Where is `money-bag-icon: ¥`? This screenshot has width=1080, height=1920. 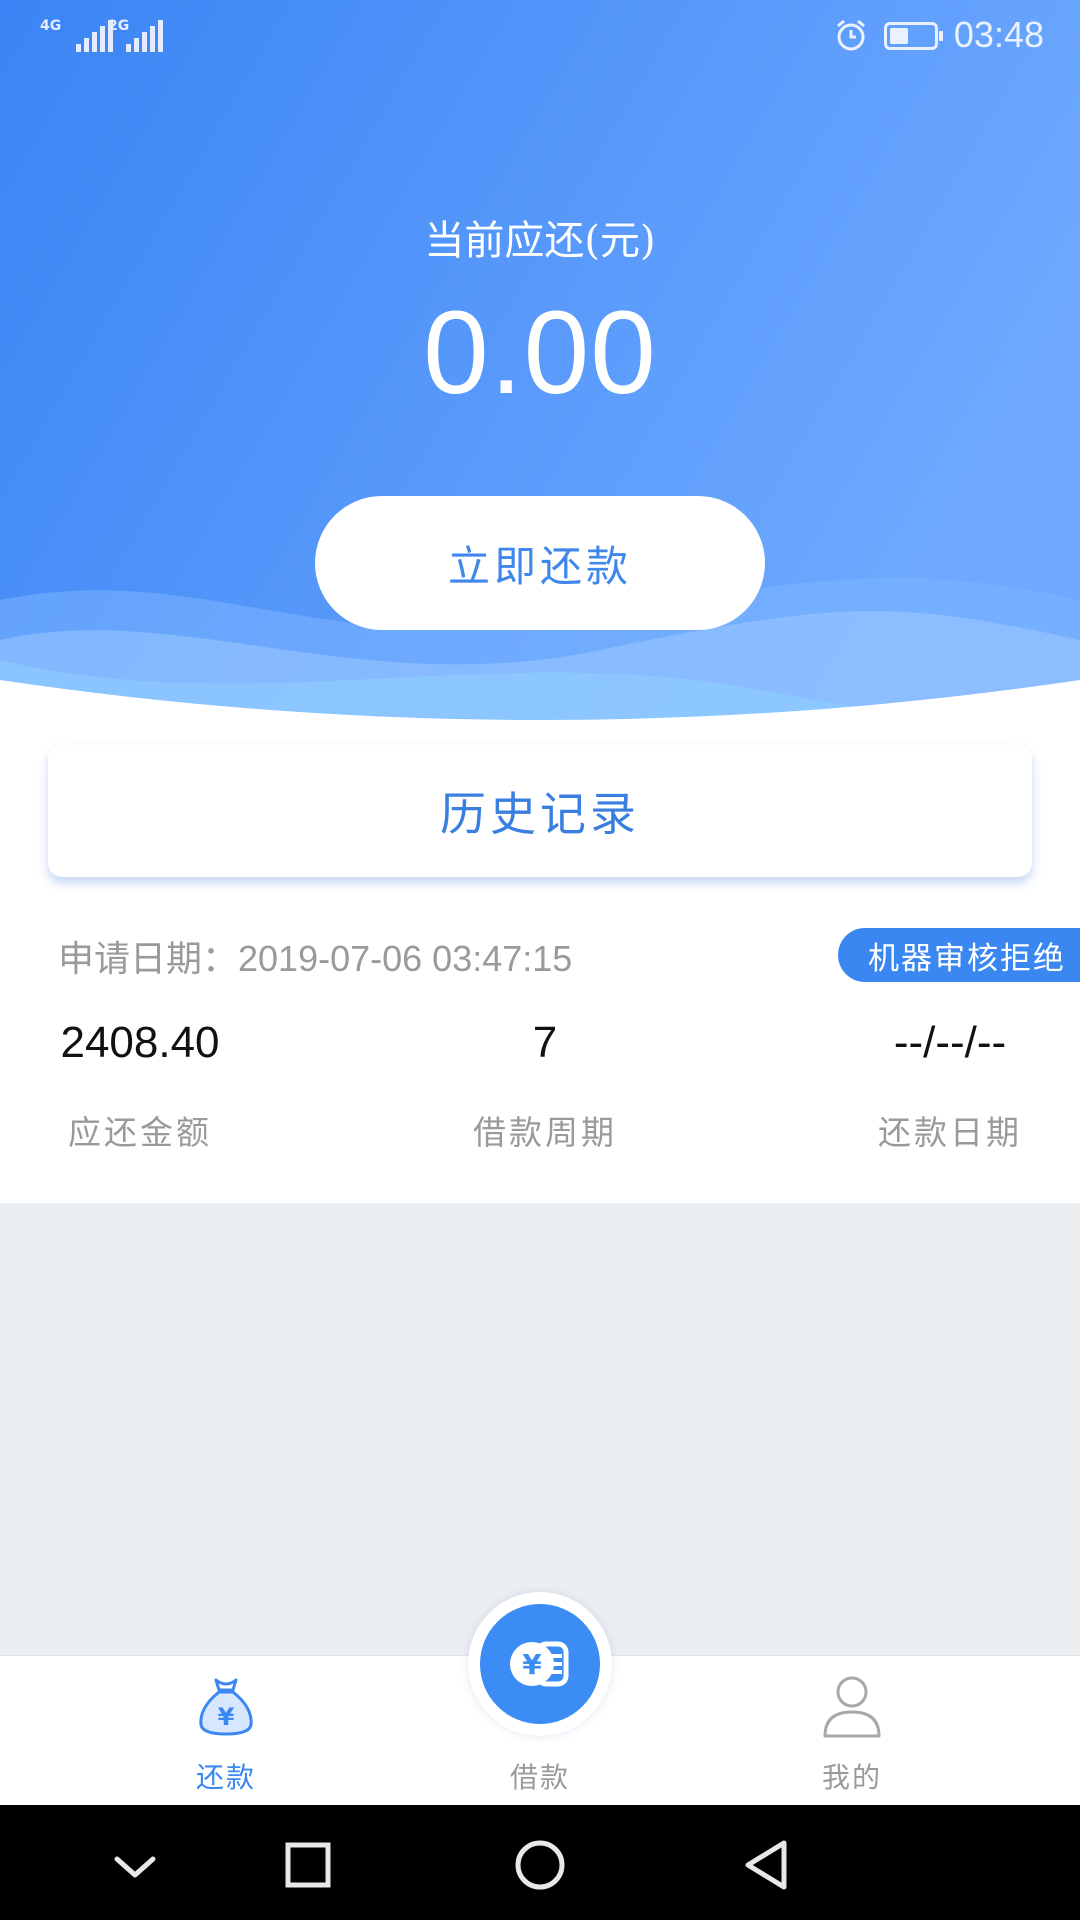 money-bag-icon: ¥ is located at coordinates (226, 1707).